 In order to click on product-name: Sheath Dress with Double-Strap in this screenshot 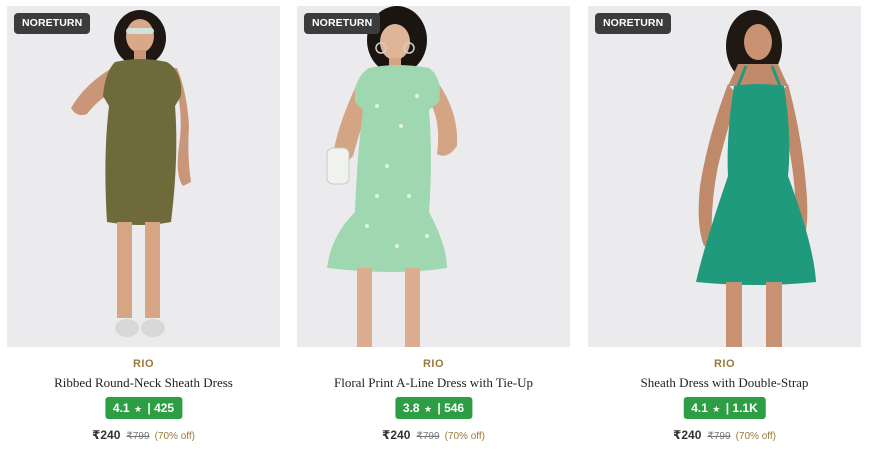, I will do `click(724, 383)`.